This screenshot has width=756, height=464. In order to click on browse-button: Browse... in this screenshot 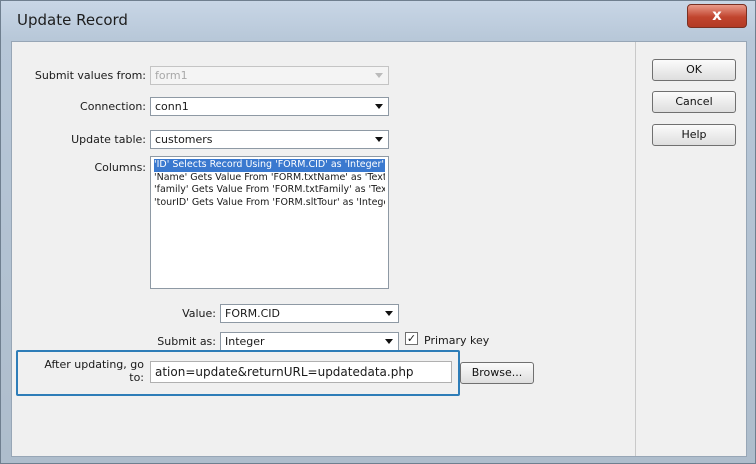, I will do `click(497, 373)`.